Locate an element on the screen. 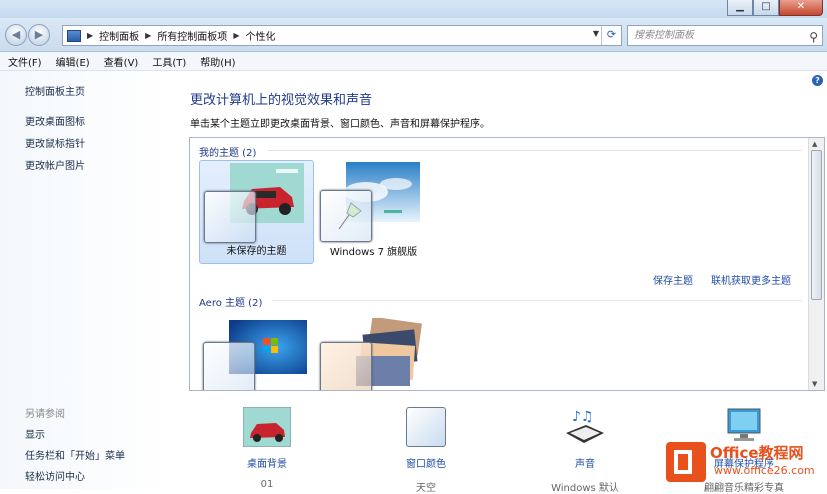  scroll-up-icon: ▲ is located at coordinates (814, 144).